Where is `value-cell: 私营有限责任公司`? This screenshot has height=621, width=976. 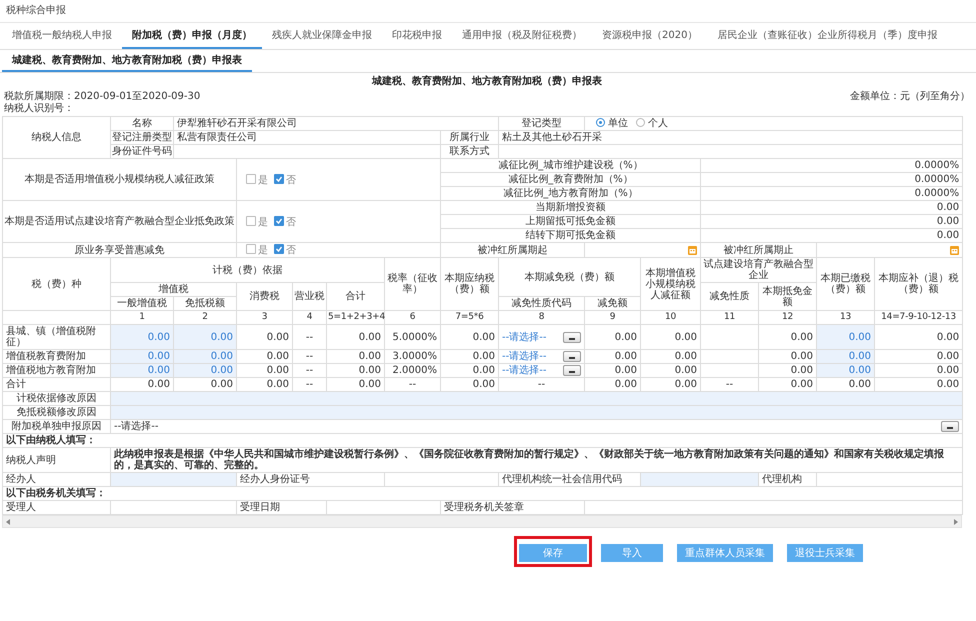
value-cell: 私营有限责任公司 is located at coordinates (307, 137).